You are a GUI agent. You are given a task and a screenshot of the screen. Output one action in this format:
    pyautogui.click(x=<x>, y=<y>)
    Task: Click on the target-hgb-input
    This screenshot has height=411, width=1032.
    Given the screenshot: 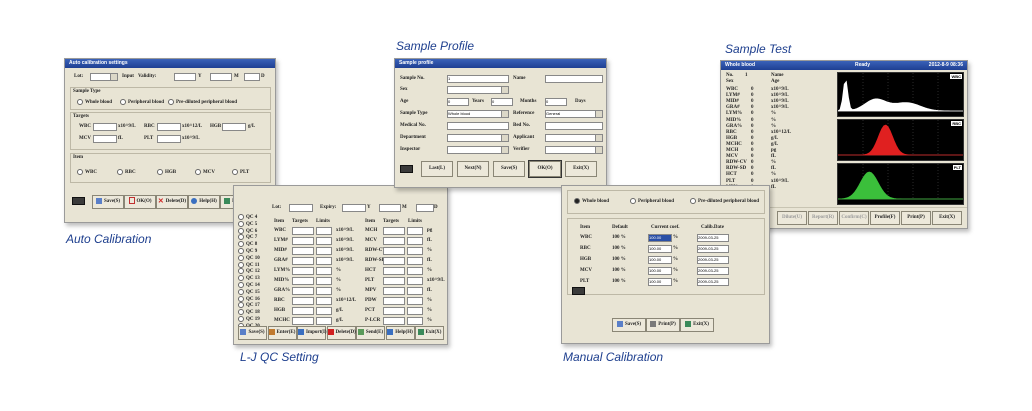 What is the action you would take?
    pyautogui.click(x=234, y=127)
    